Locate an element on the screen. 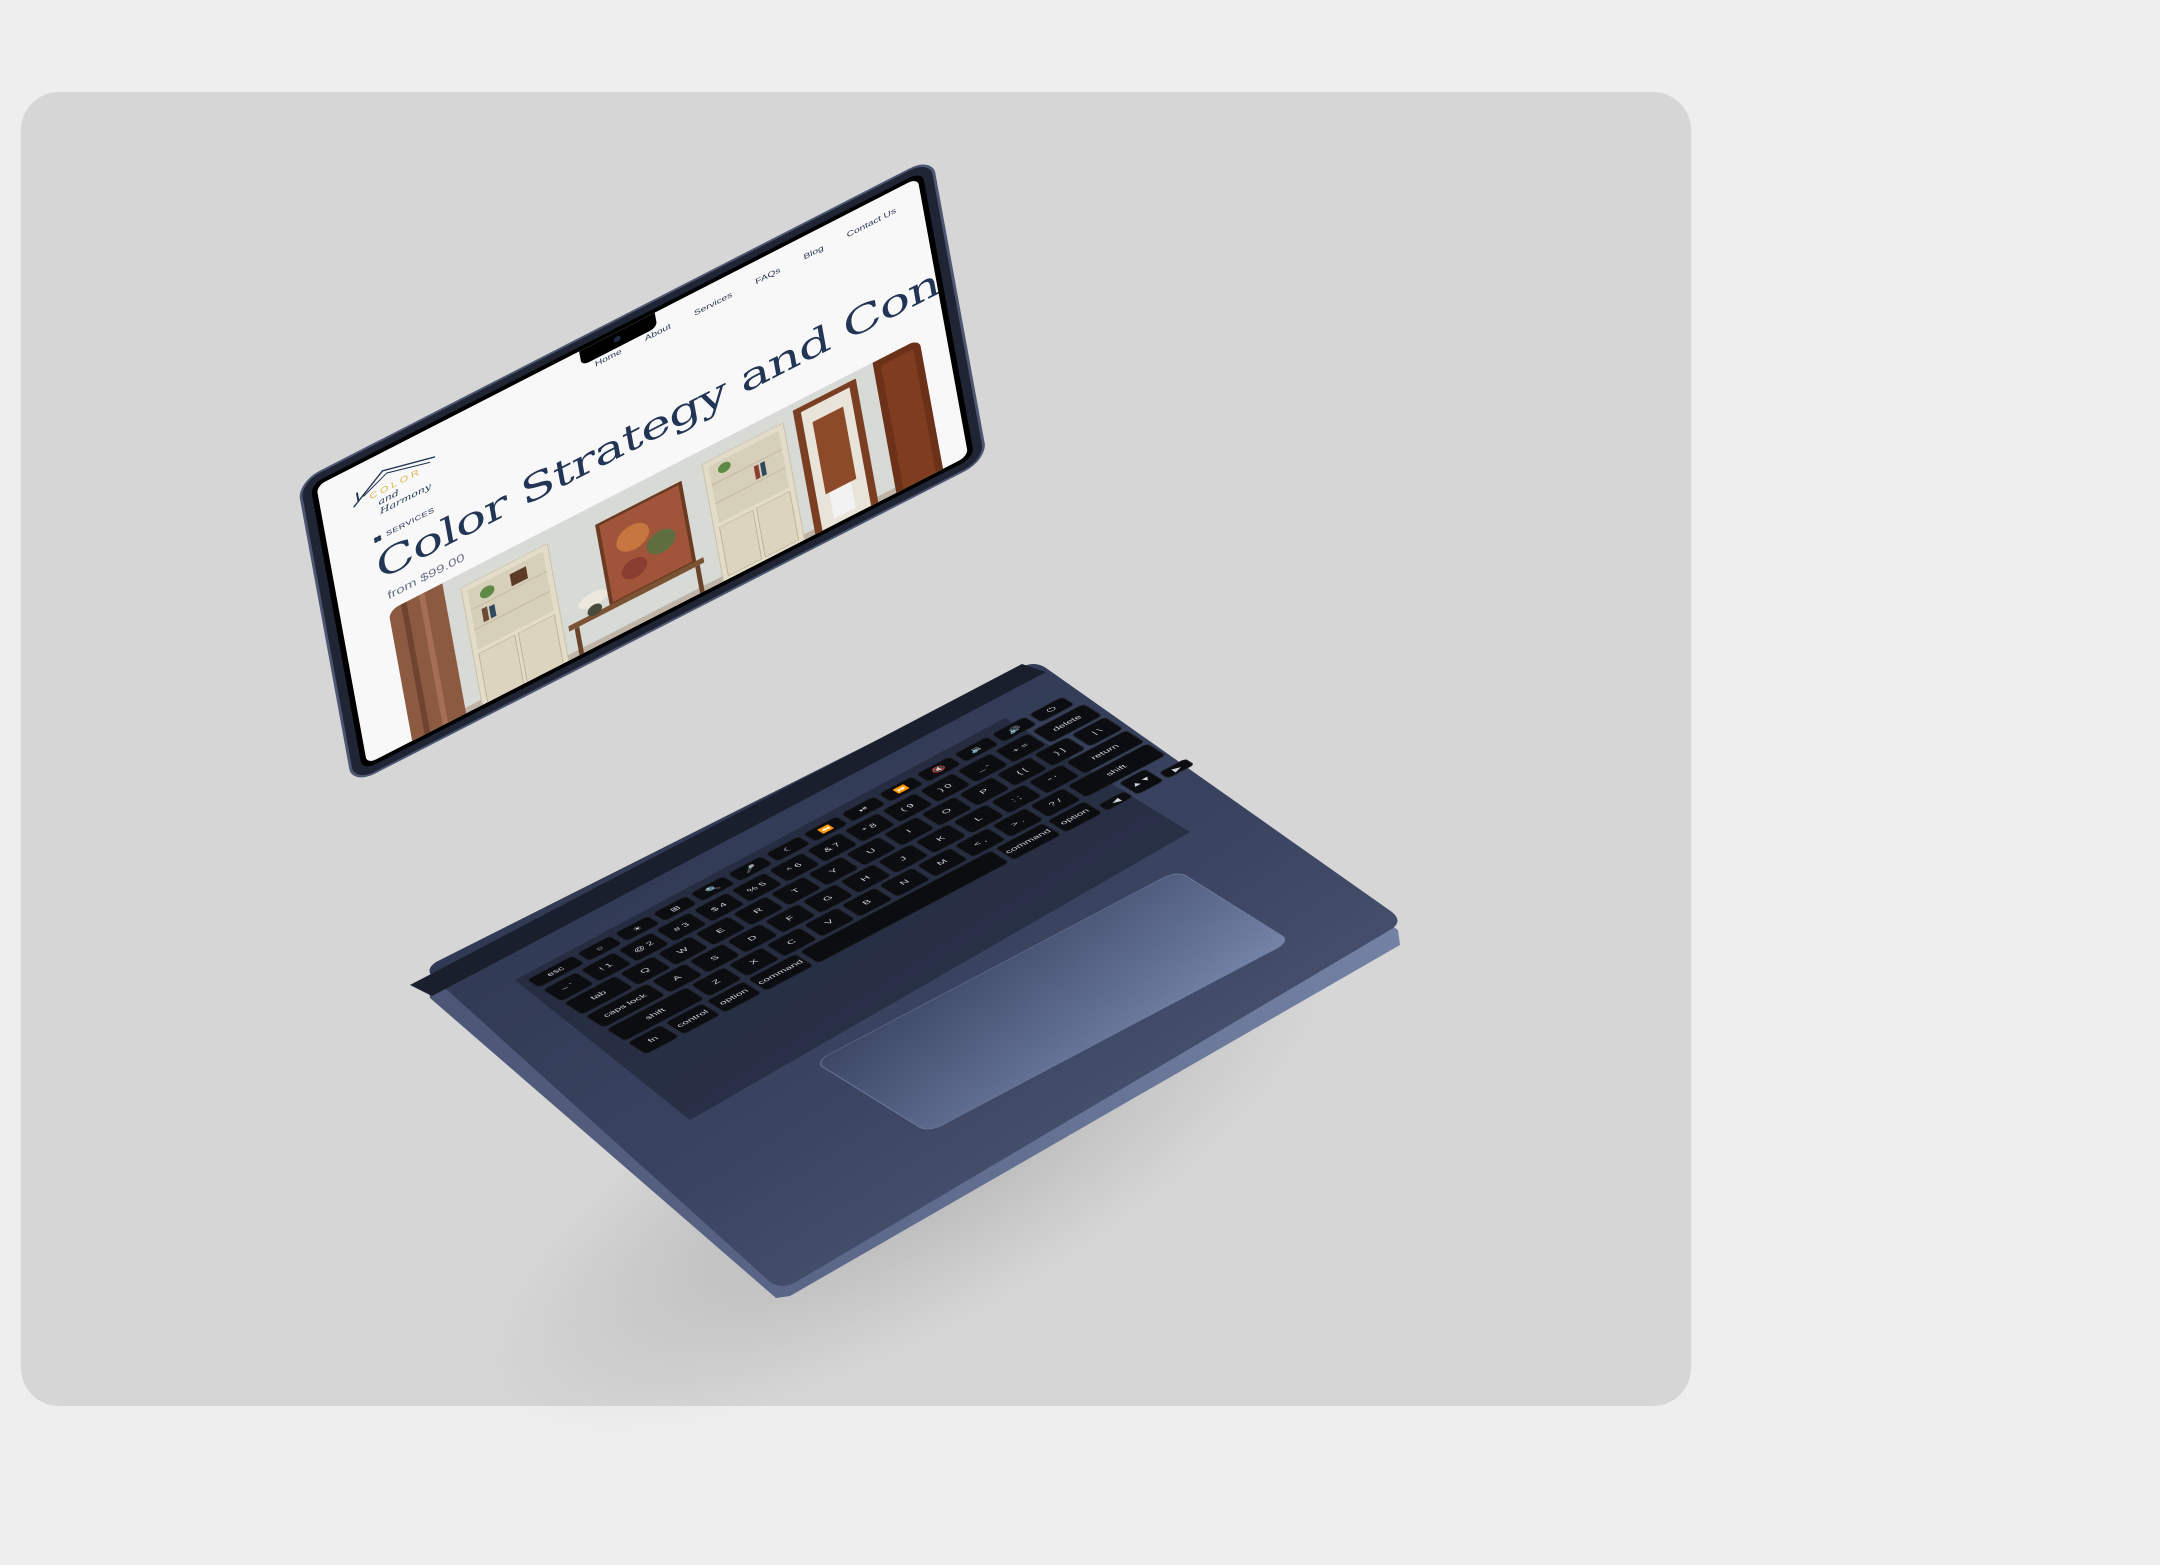  key-arrow-left: ◀ is located at coordinates (1115, 800).